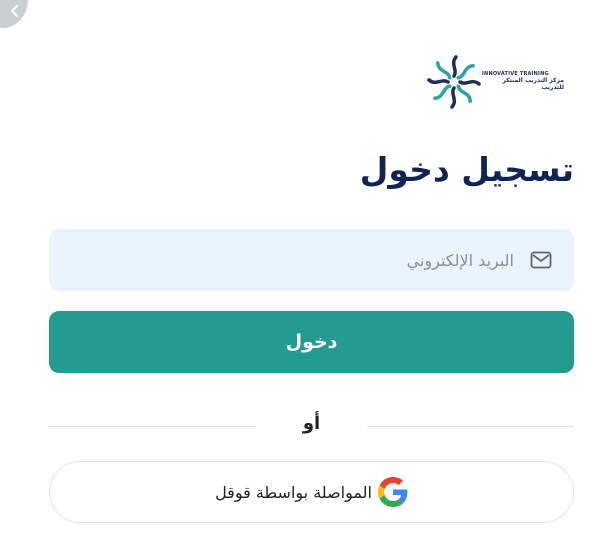 This screenshot has height=551, width=594. What do you see at coordinates (152, 426) in the screenshot?
I see `divider-left` at bounding box center [152, 426].